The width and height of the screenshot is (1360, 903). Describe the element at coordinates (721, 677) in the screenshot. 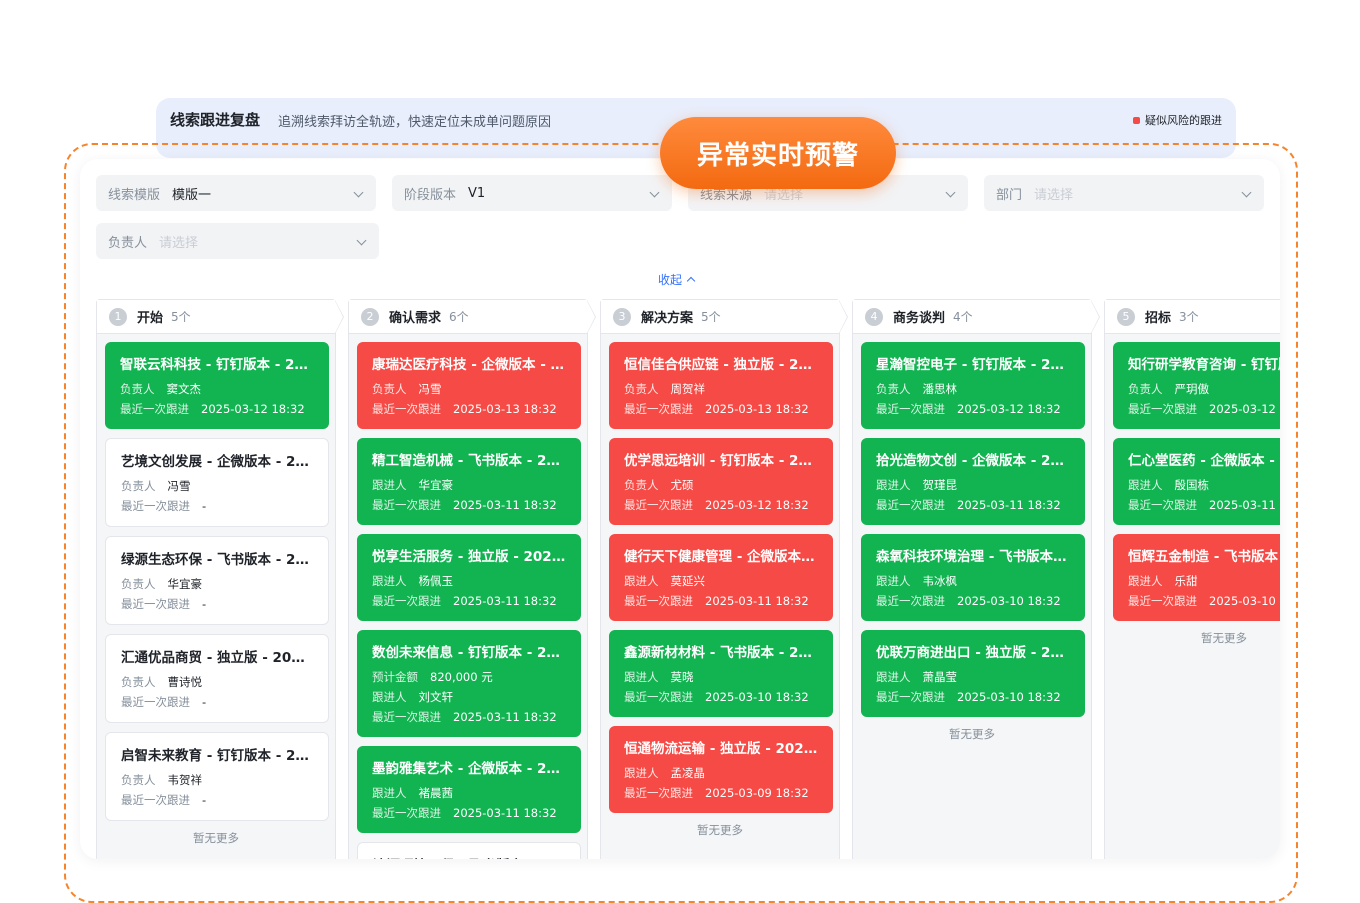

I see `card-field: 跟进人 莫晓` at that location.